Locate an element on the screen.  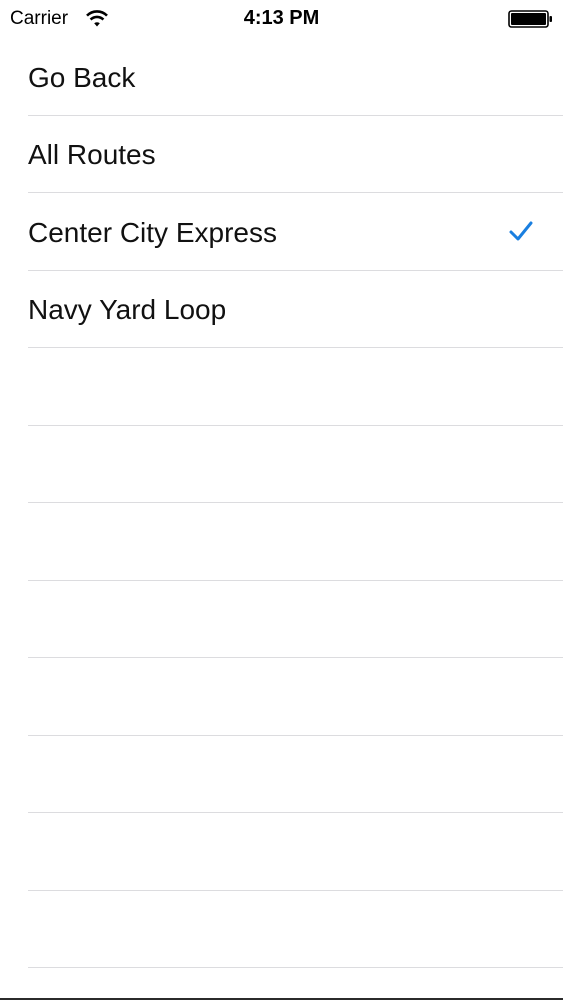
route-row-label: Go Back is located at coordinates (82, 77).